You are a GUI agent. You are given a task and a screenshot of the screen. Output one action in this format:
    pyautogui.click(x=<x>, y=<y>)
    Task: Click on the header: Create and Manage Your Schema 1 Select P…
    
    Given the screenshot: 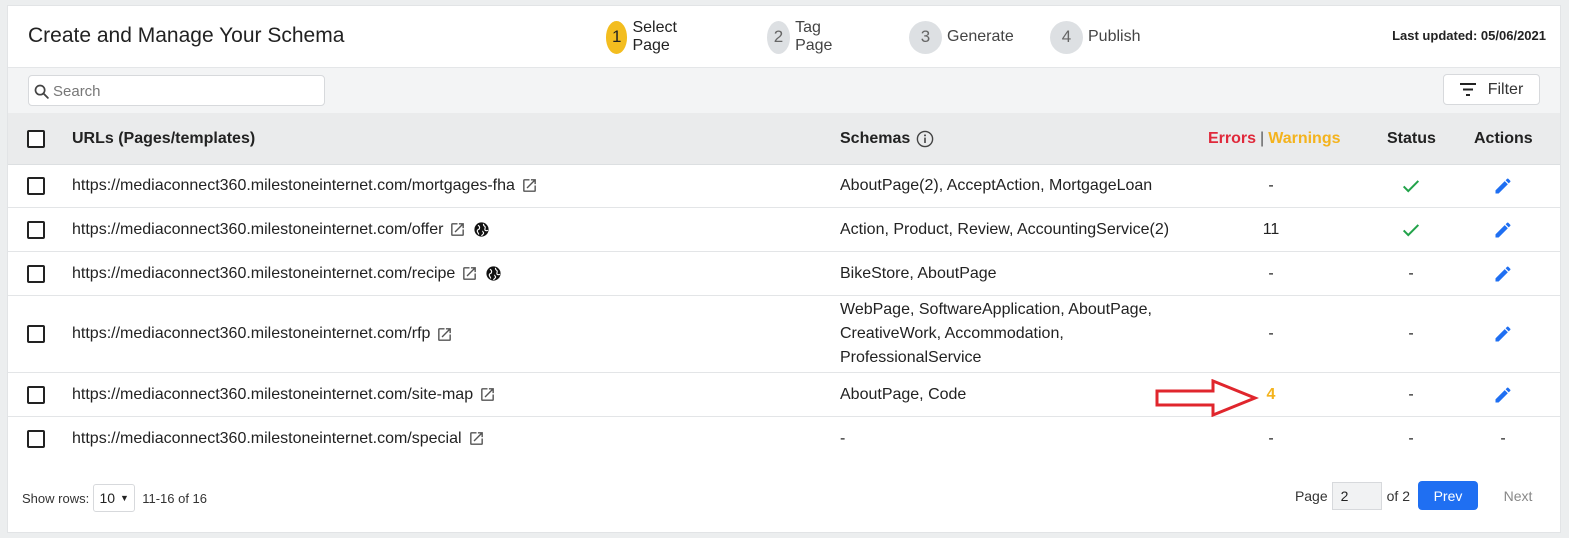 What is the action you would take?
    pyautogui.click(x=784, y=37)
    